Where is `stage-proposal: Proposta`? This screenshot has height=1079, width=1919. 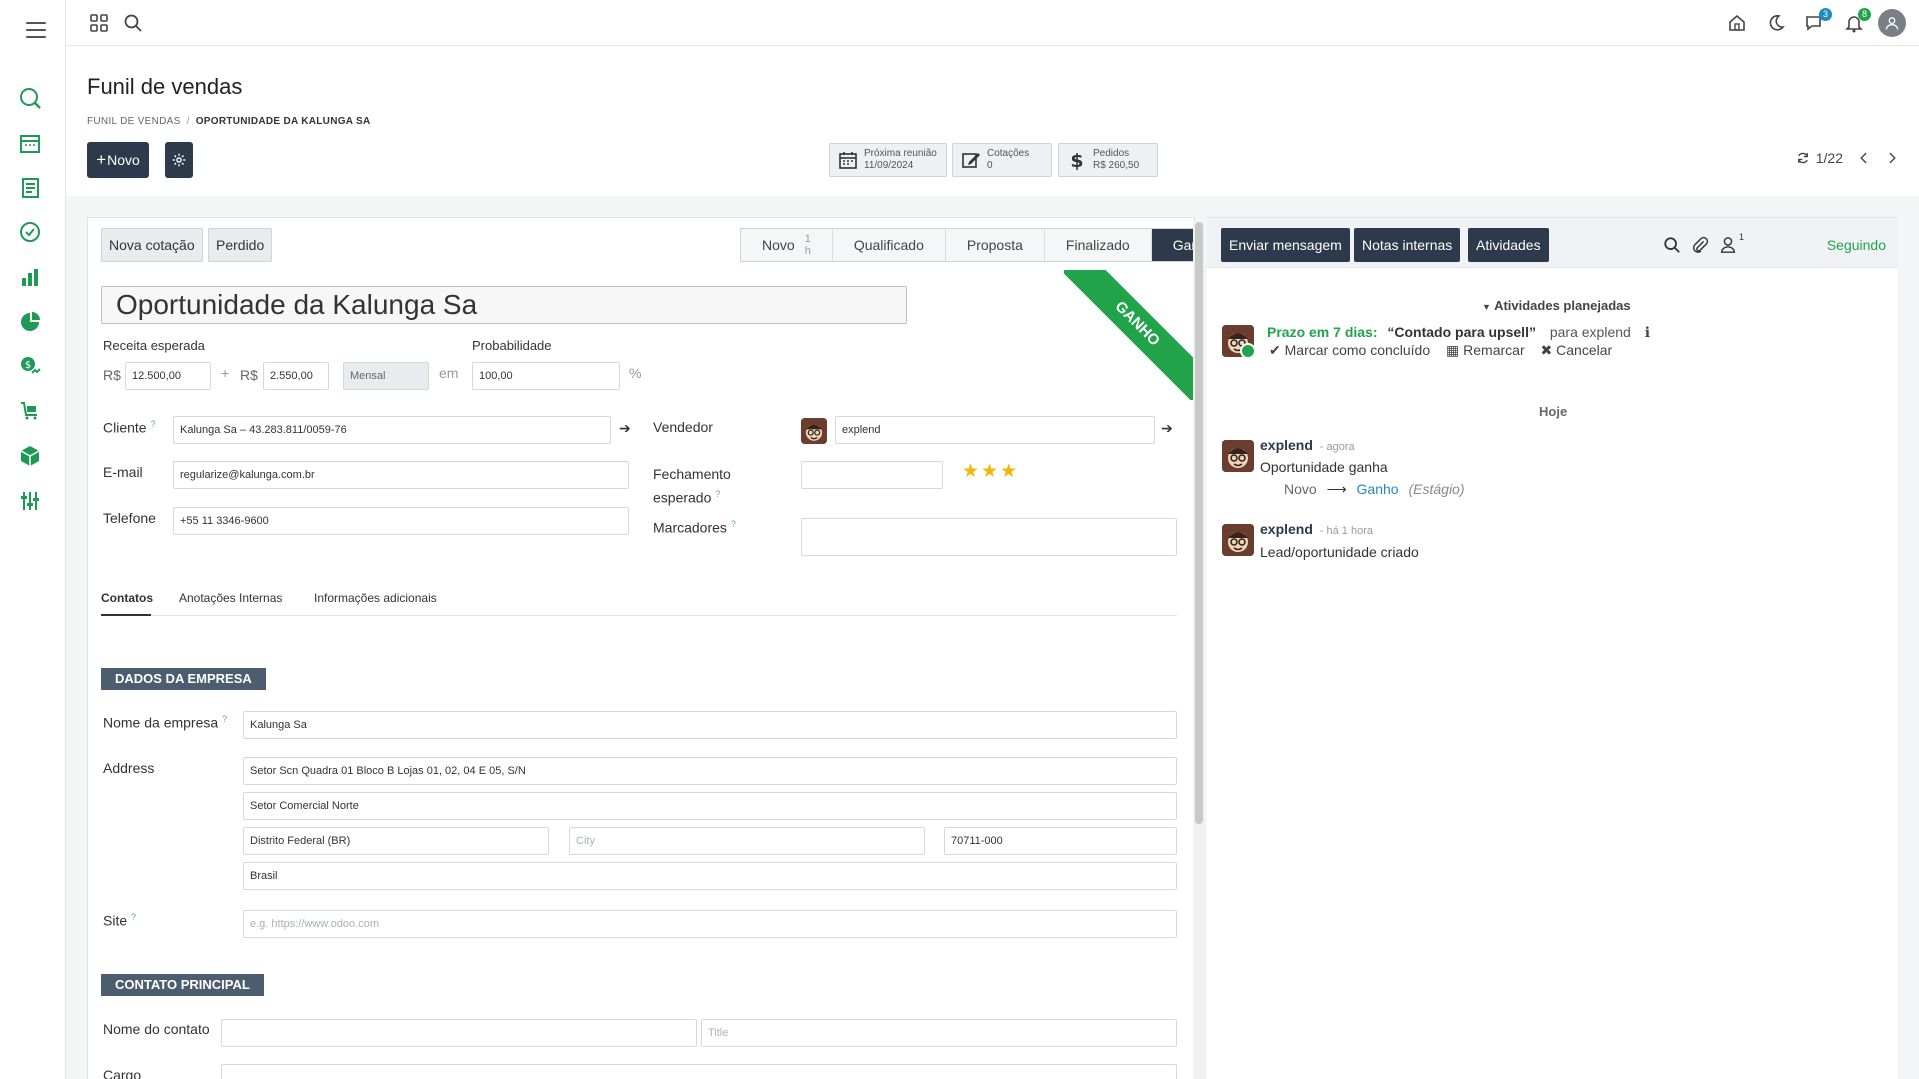
stage-proposal: Proposta is located at coordinates (995, 245).